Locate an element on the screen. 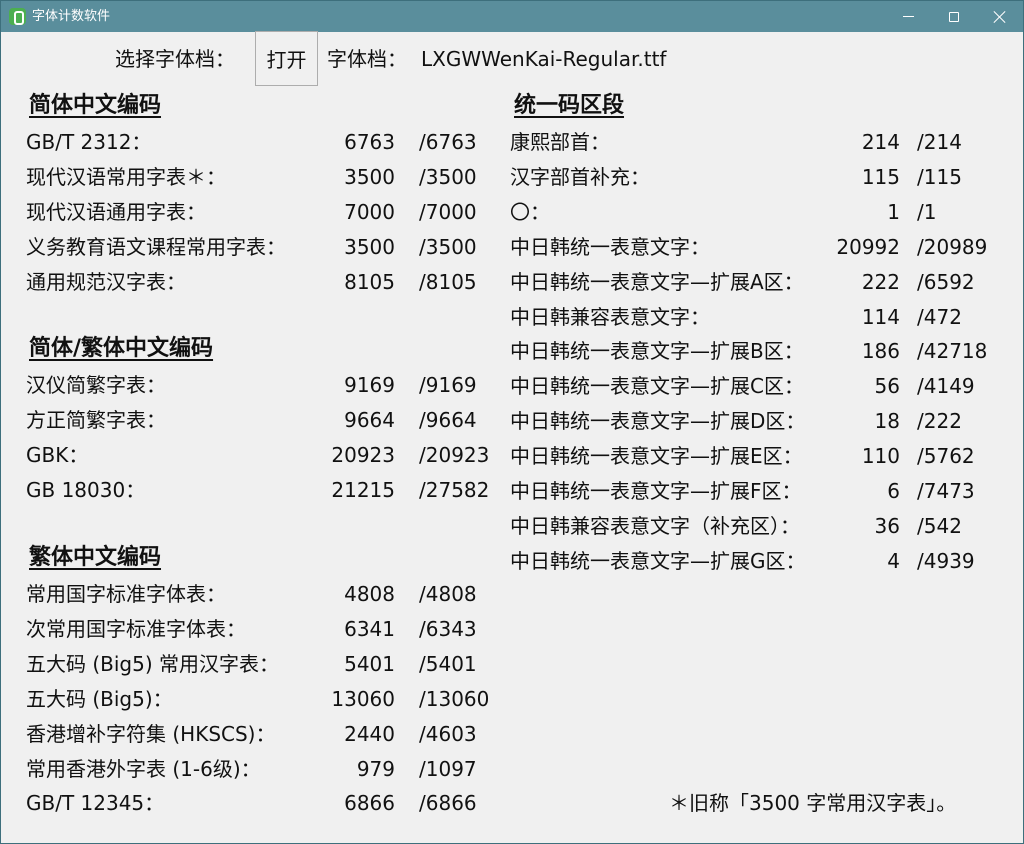  section-heading-simplified: 简体中文编码 is located at coordinates (95, 105).